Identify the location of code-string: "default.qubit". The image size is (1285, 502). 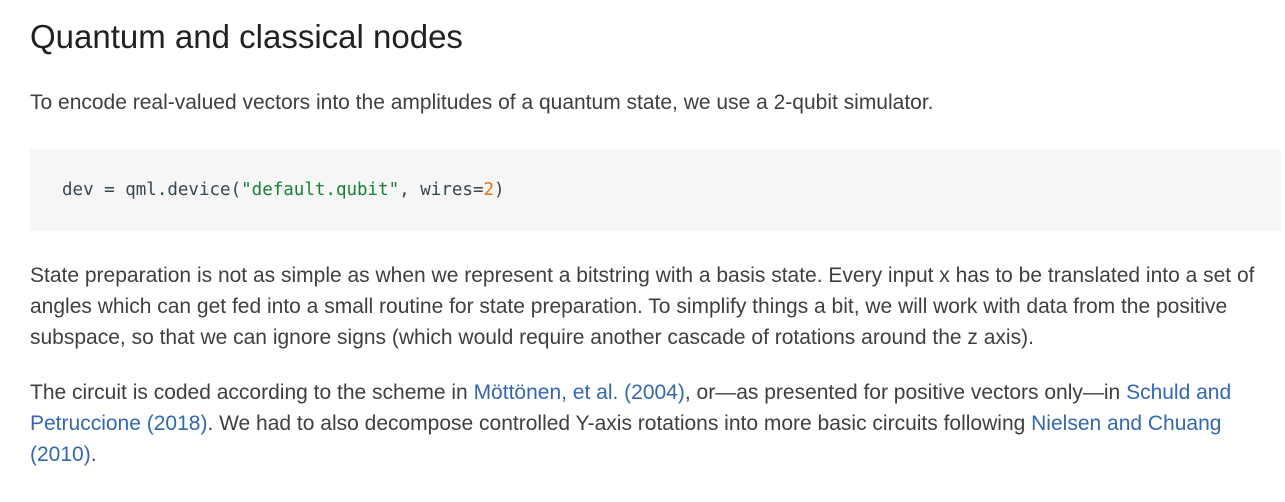
(320, 190).